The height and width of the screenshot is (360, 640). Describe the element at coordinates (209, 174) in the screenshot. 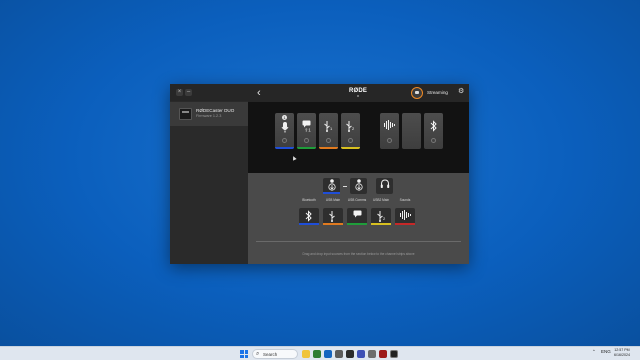

I see `sidebar: × – RØDECaster DUO Firmware 1.2.3` at that location.